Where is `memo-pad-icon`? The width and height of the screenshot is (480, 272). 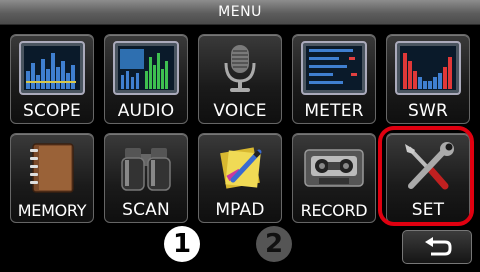 memo-pad-icon is located at coordinates (241, 168).